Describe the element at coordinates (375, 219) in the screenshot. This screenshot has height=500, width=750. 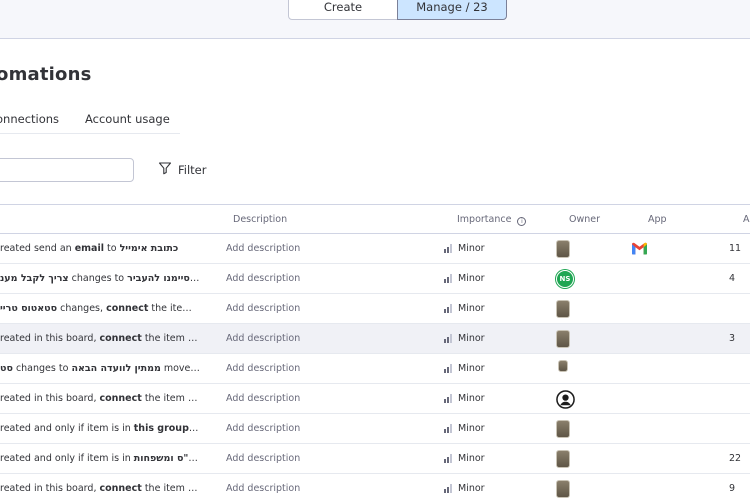
I see `table-header: Description Importance i Owner App A` at that location.